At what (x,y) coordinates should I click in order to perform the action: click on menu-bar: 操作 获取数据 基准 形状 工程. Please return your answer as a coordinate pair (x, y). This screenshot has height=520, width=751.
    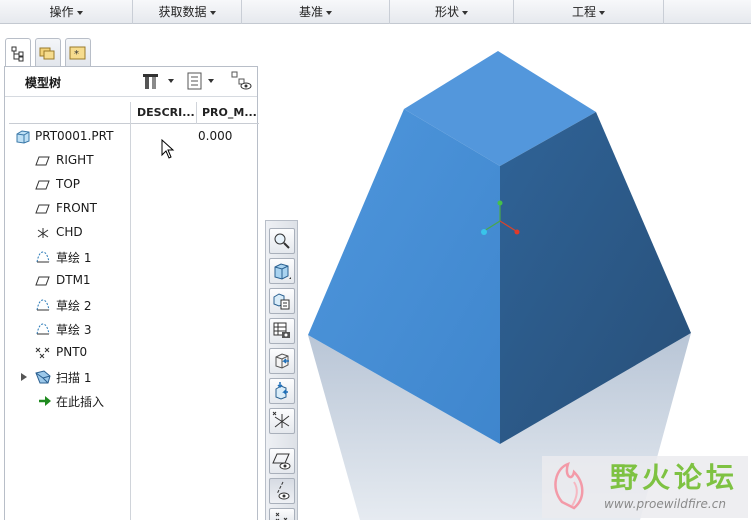
    Looking at the image, I should click on (375, 12).